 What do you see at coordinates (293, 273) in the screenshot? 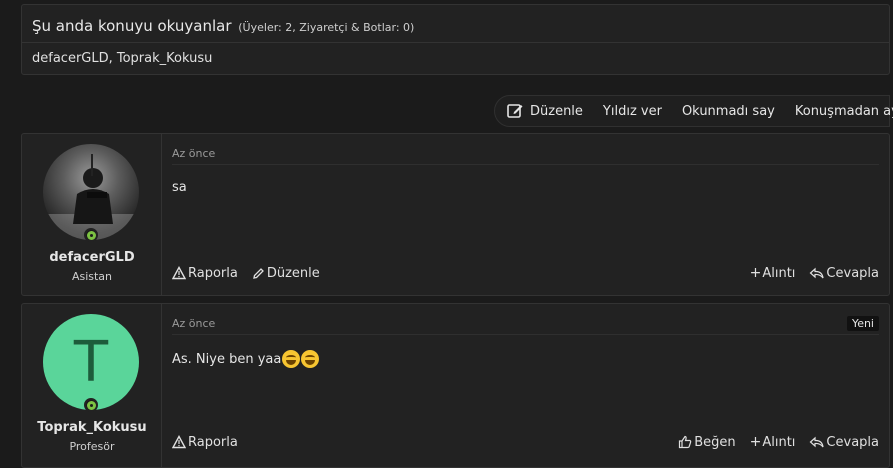
I see `edit-post-label: Düzenle` at bounding box center [293, 273].